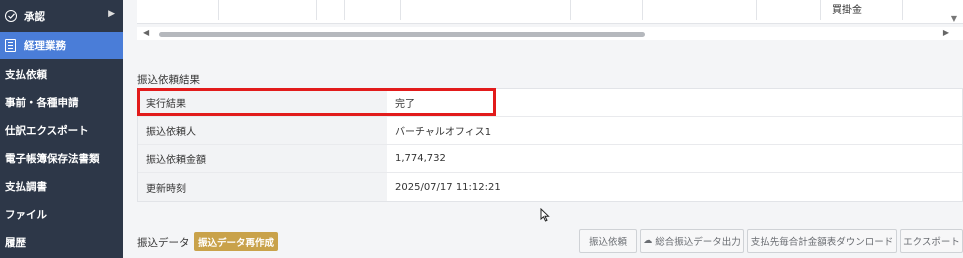 This screenshot has width=963, height=258. What do you see at coordinates (420, 158) in the screenshot?
I see `row-value: 1,774,732` at bounding box center [420, 158].